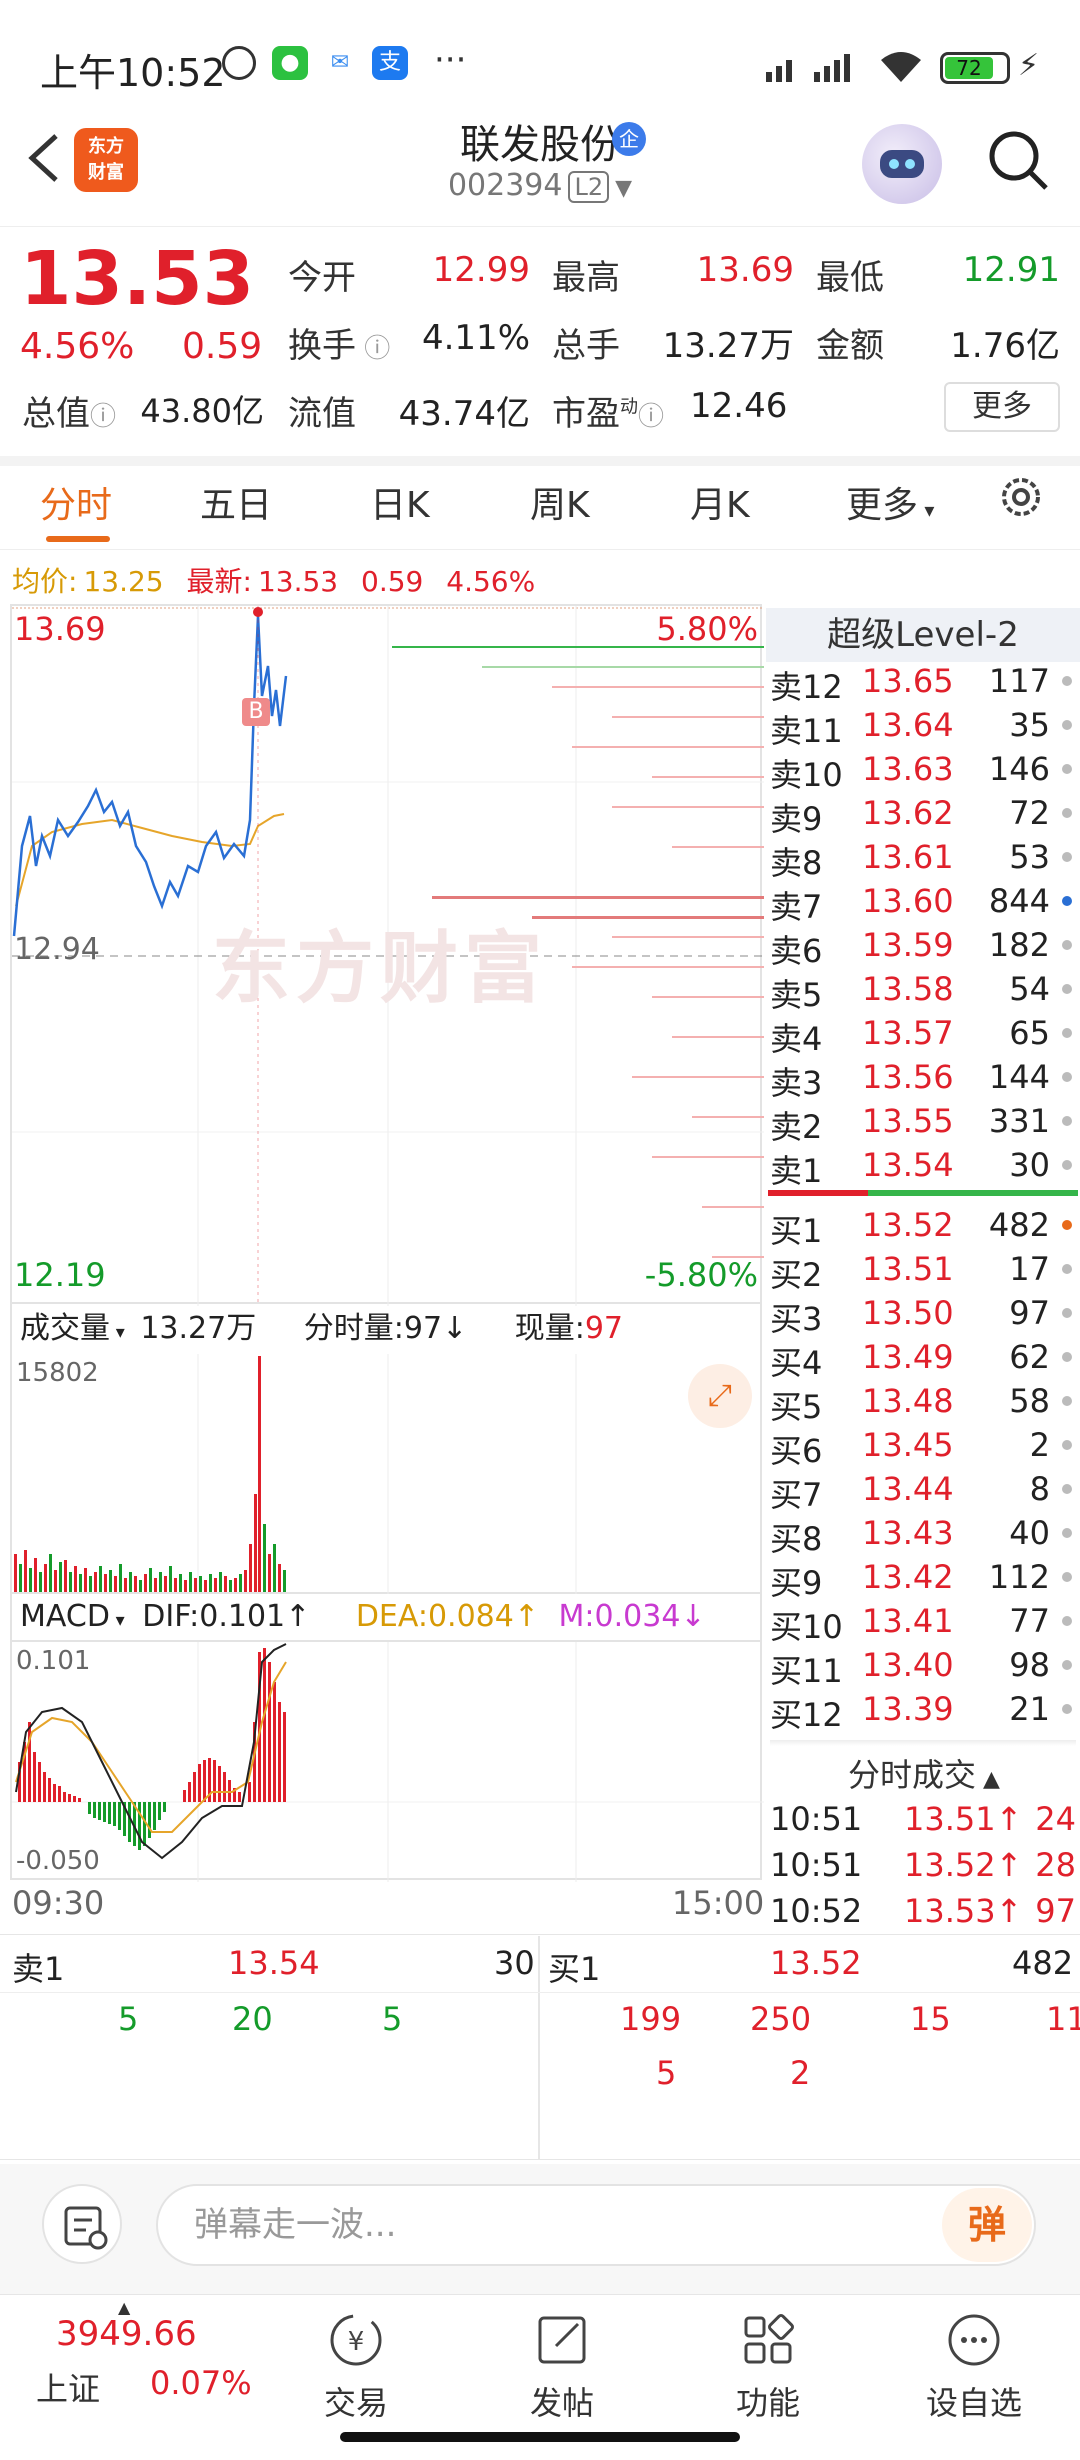 The width and height of the screenshot is (1080, 2460). What do you see at coordinates (923, 904) in the screenshot?
I see `ask-row: 卖7 13.60 844` at bounding box center [923, 904].